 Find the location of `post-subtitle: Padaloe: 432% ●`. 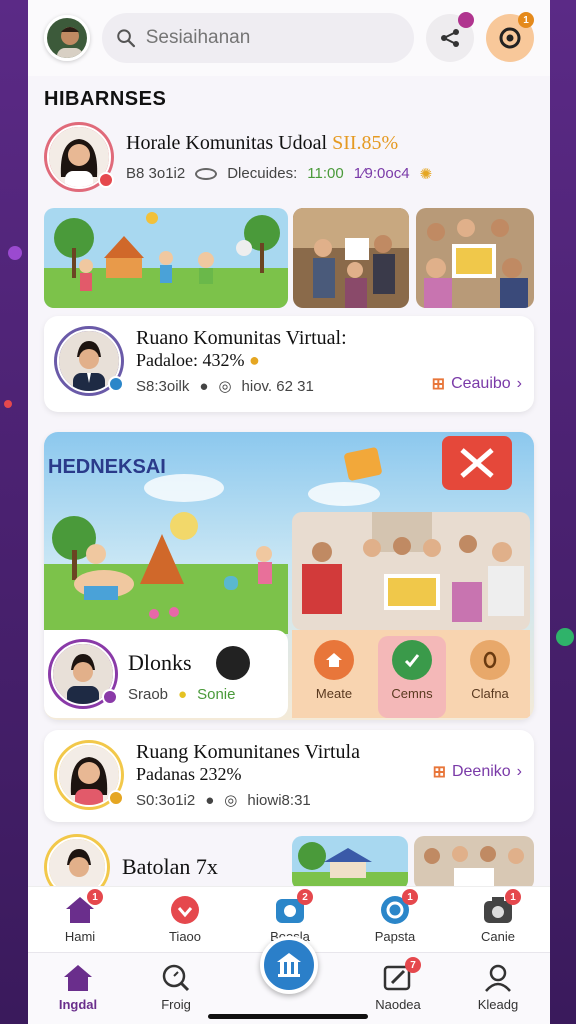

post-subtitle: Padaloe: 432% ● is located at coordinates (198, 360).